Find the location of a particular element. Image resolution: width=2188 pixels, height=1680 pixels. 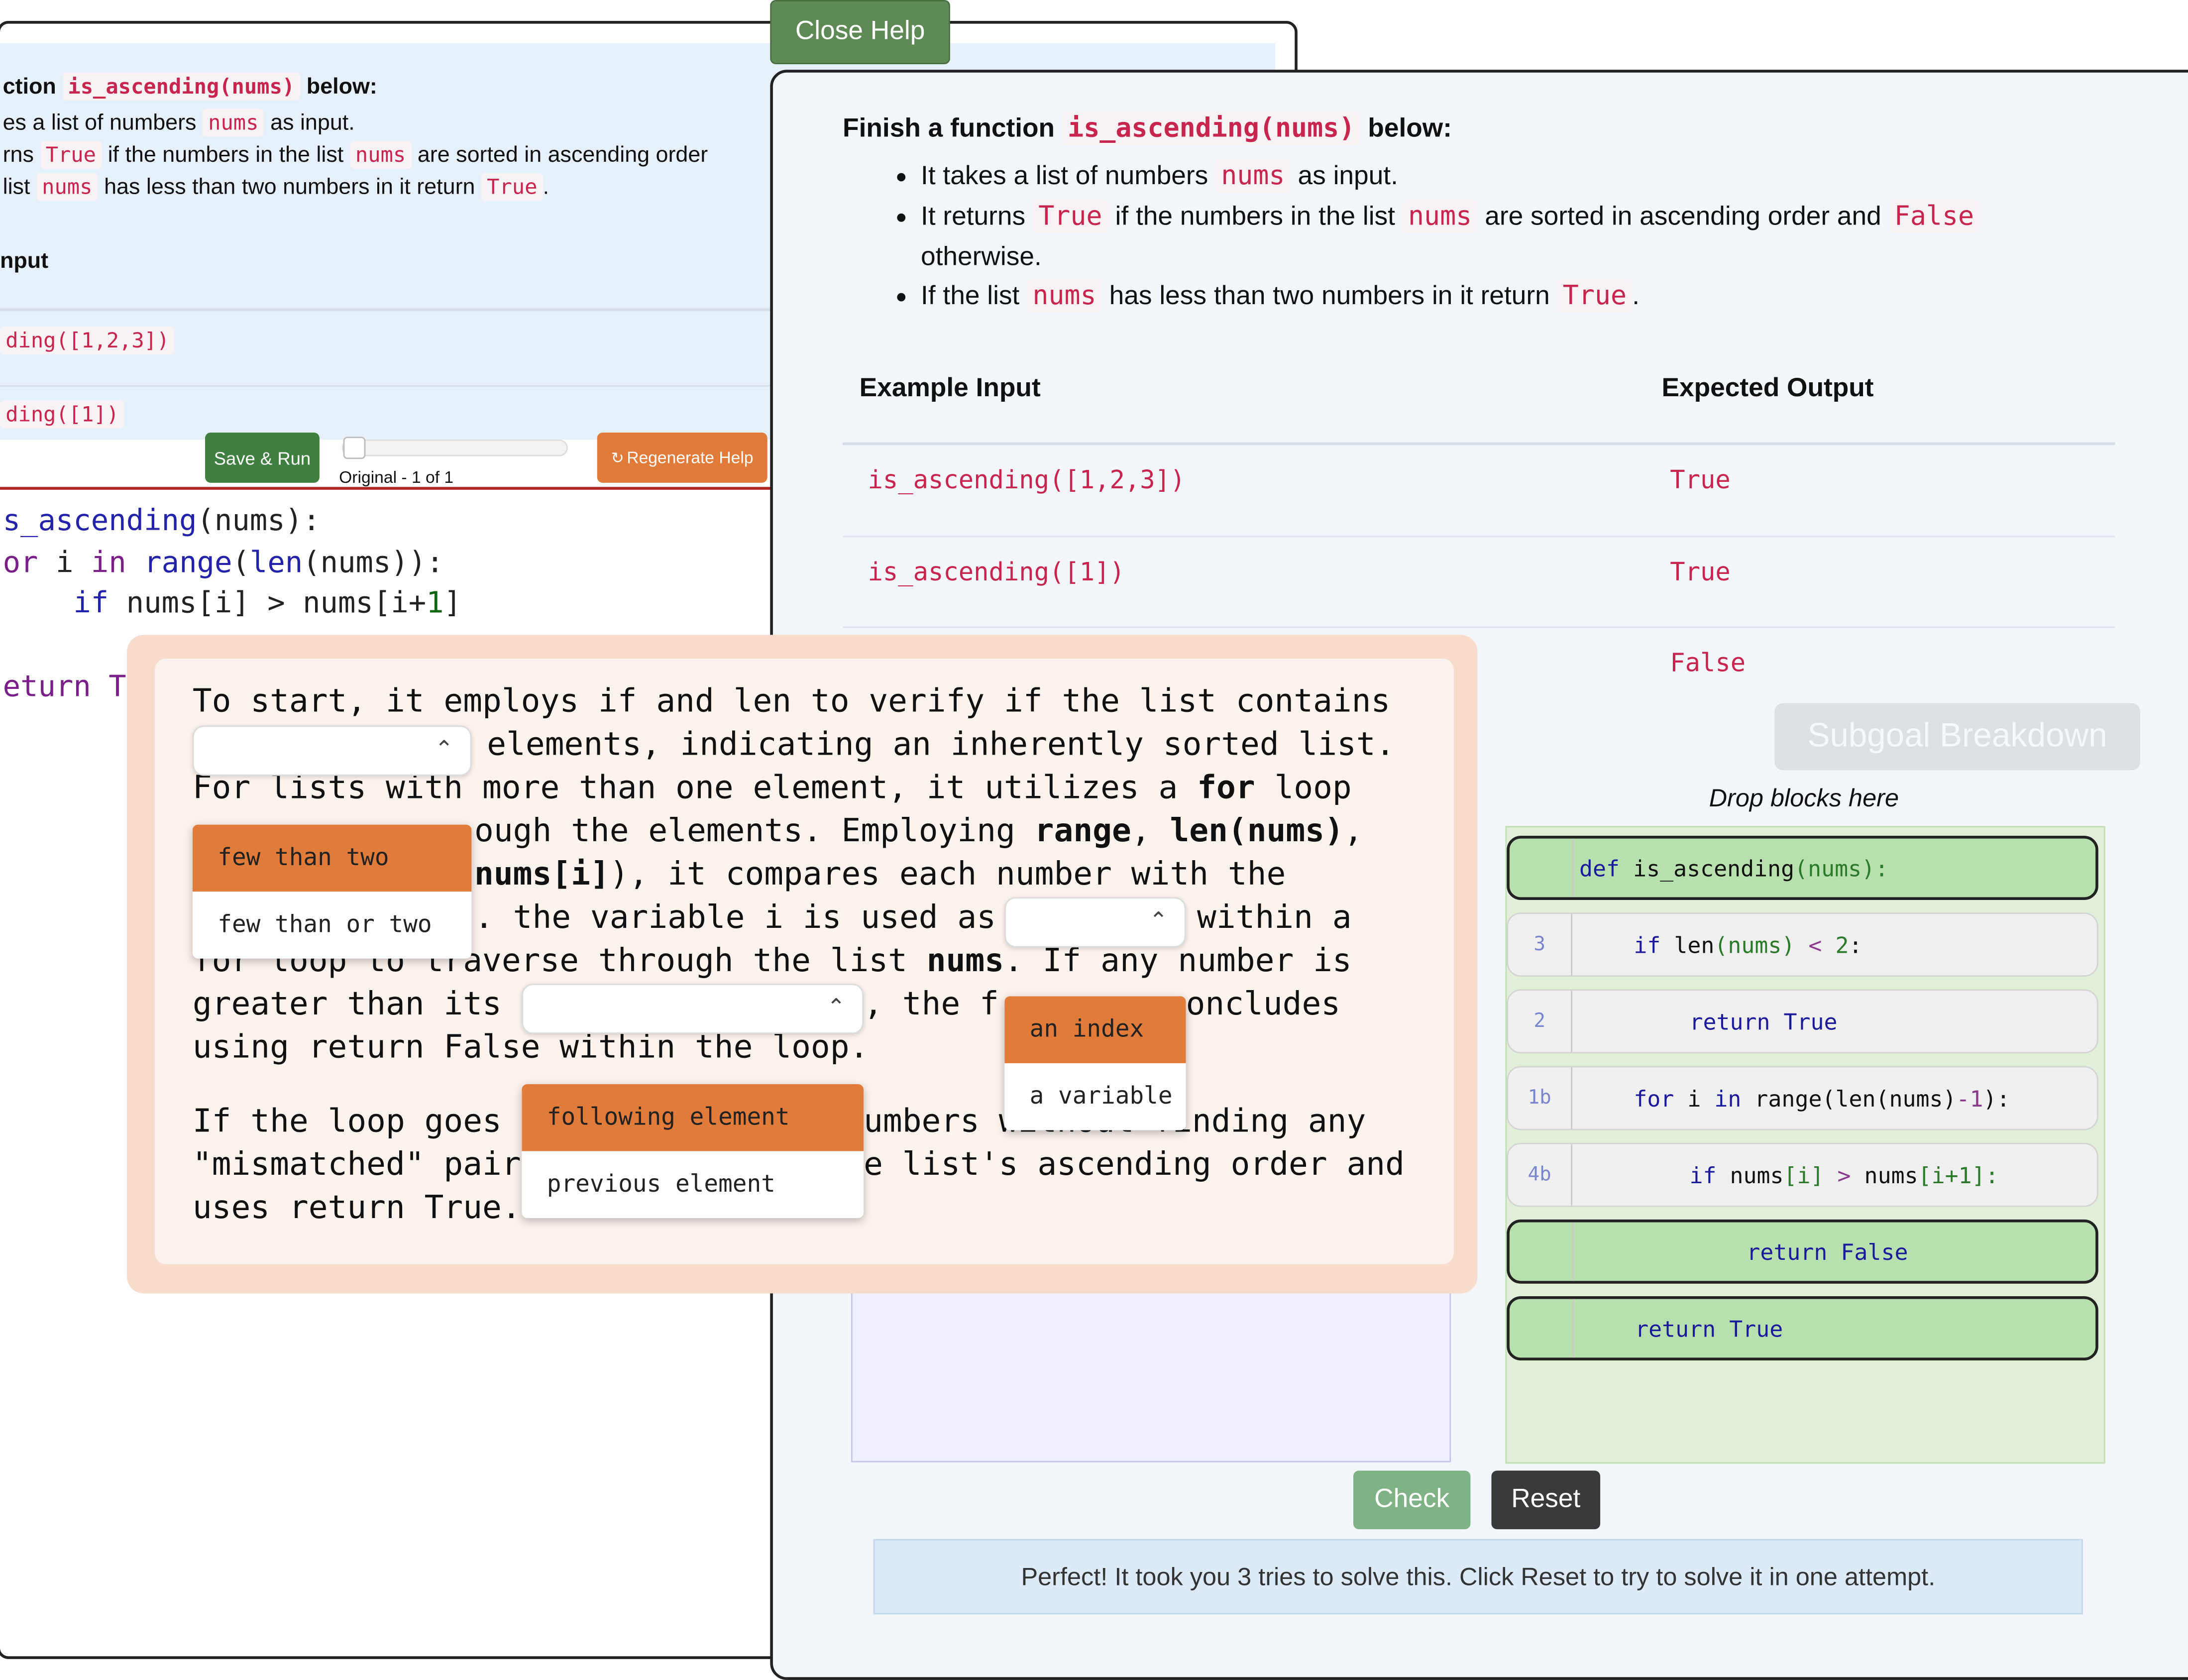

blank-dropdown-2: ⌃ is located at coordinates (1095, 923).